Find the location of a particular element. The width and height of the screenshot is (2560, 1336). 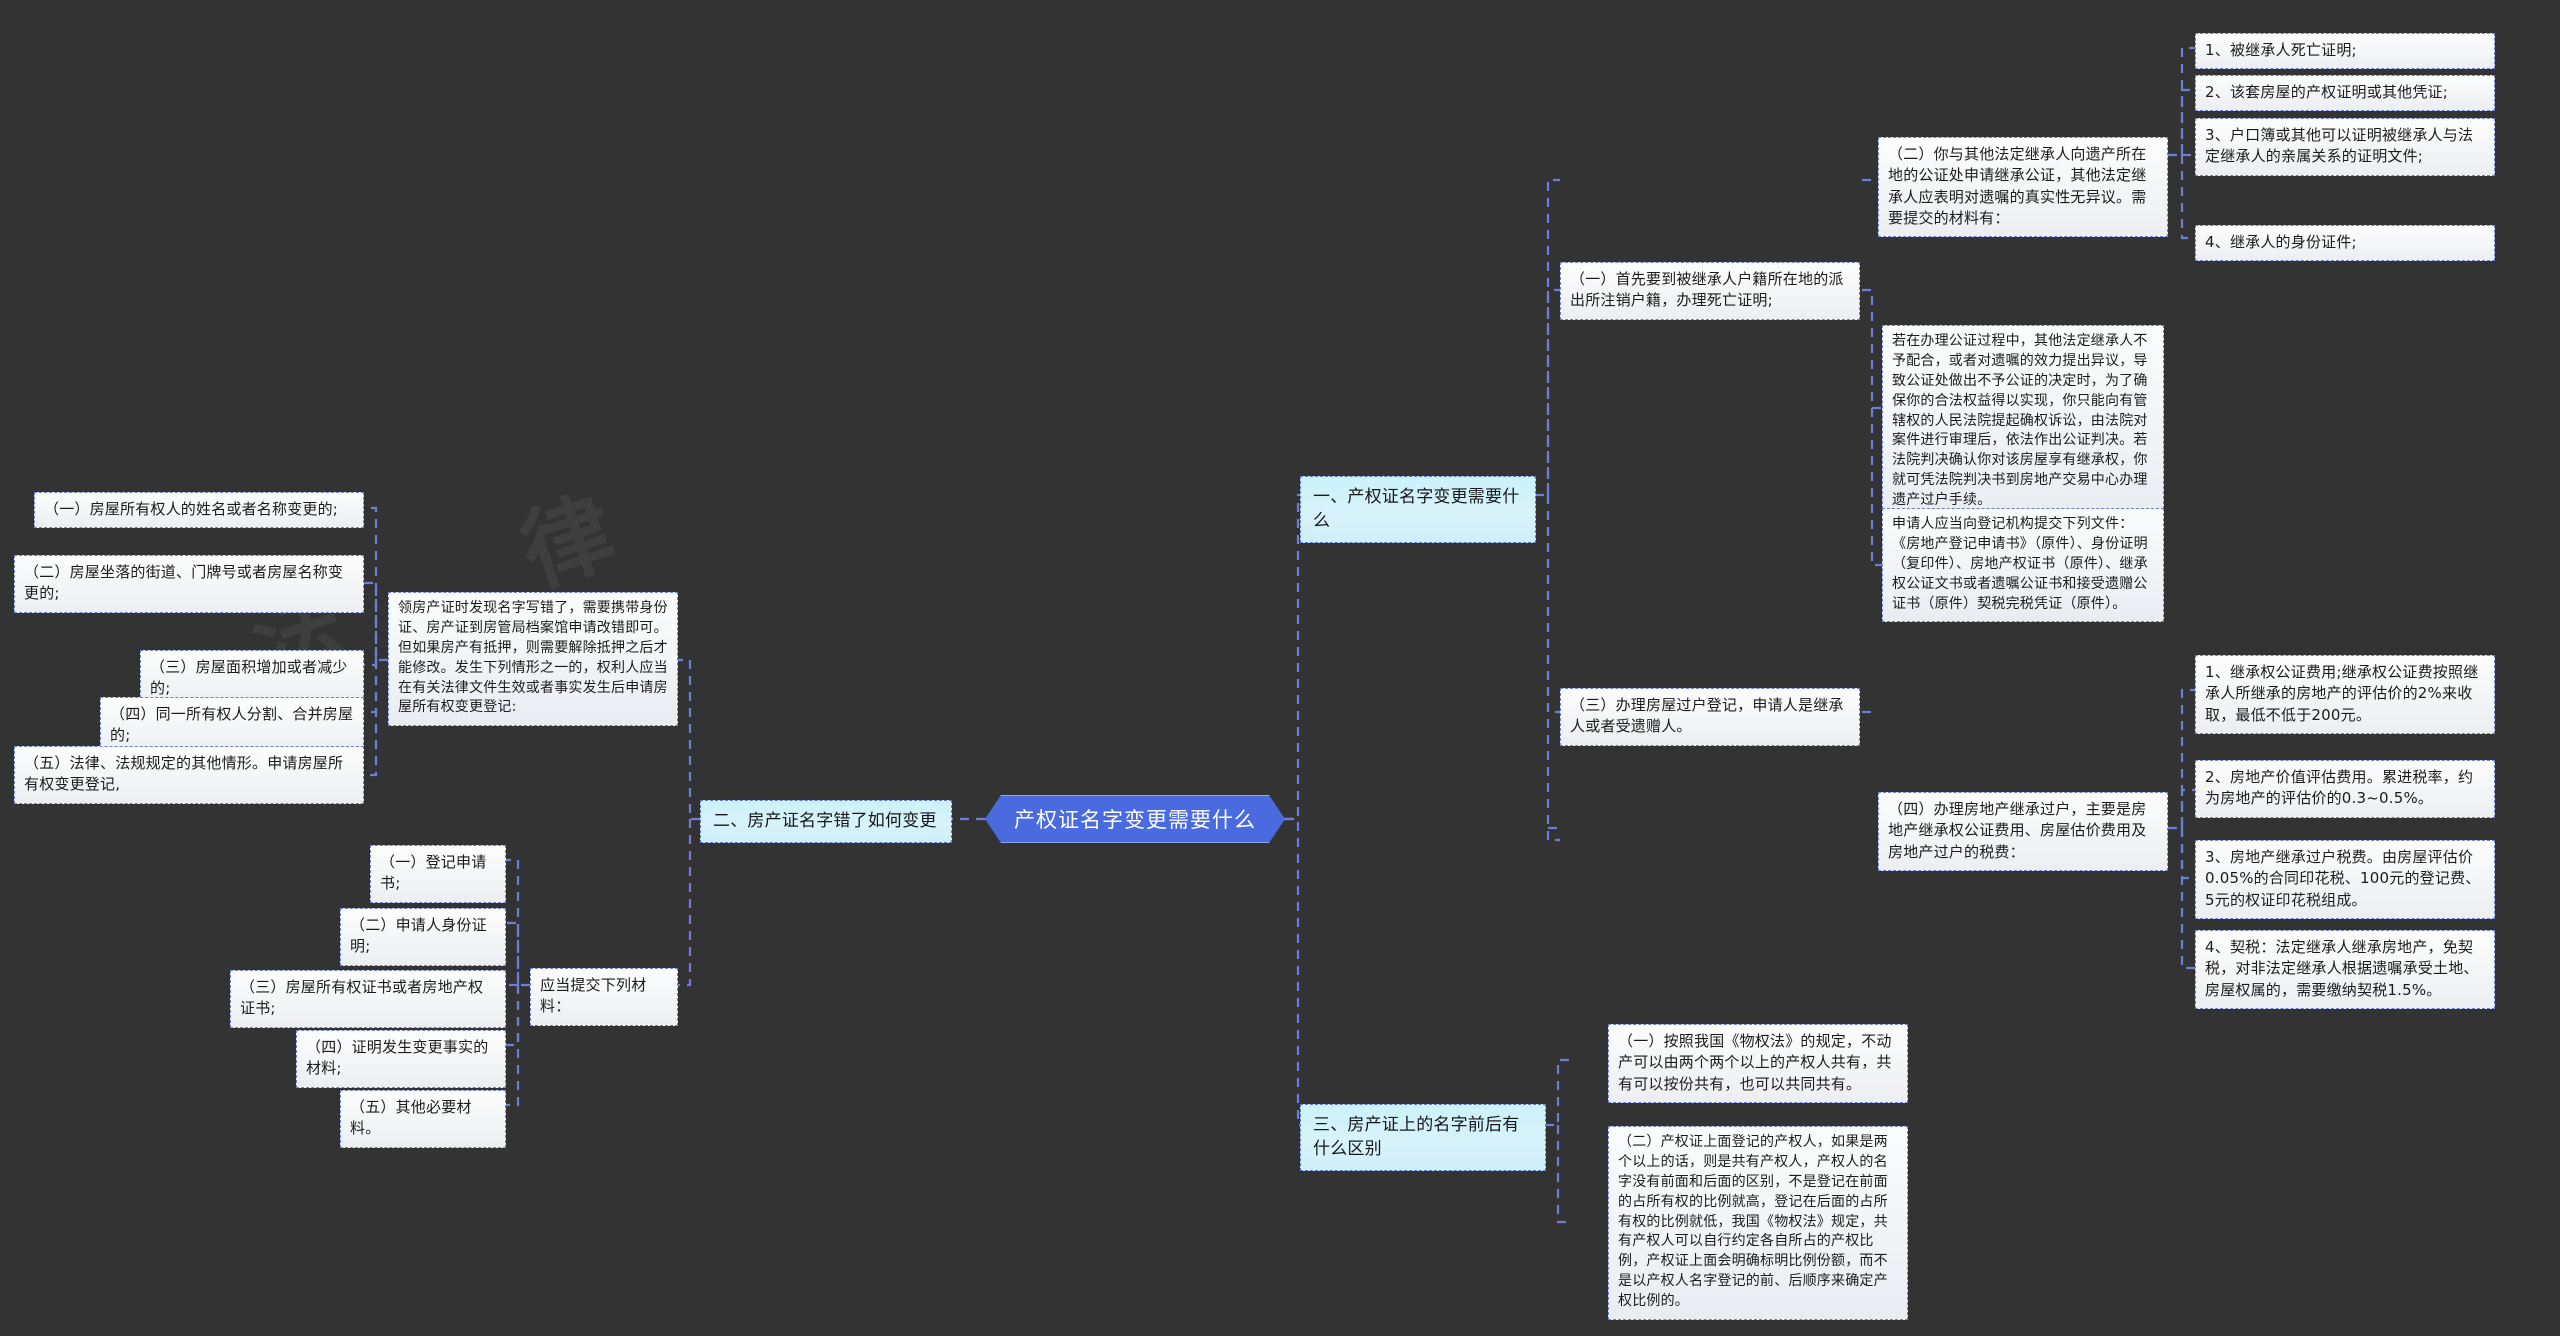

link-b1-i4-spine is located at coordinates (1553, 668).